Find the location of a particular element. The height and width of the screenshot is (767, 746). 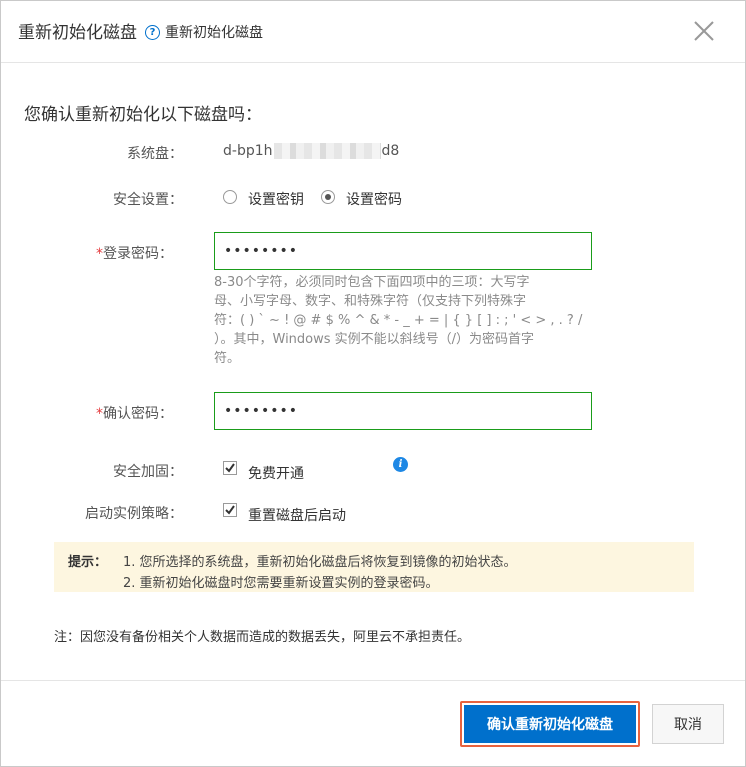

password-hint-line: 8-30个字符，必须同时包含下面四项中的三项：大写字 is located at coordinates (372, 282).